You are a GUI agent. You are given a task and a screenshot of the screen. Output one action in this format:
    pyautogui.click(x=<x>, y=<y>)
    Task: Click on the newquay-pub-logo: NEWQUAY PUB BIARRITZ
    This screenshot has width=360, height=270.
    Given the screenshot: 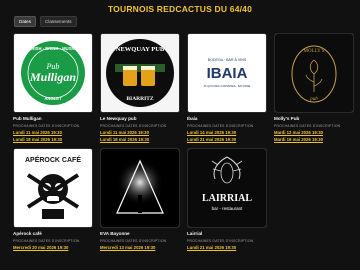 What is the action you would take?
    pyautogui.click(x=140, y=73)
    